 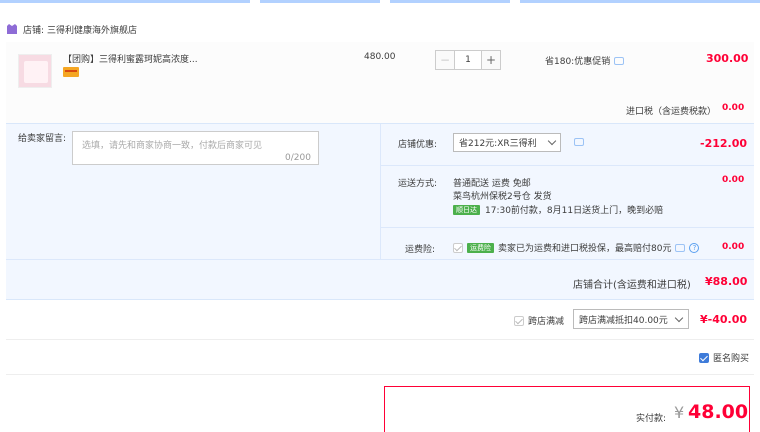 What do you see at coordinates (42, 139) in the screenshot?
I see `memo-label: 给卖家留言:` at bounding box center [42, 139].